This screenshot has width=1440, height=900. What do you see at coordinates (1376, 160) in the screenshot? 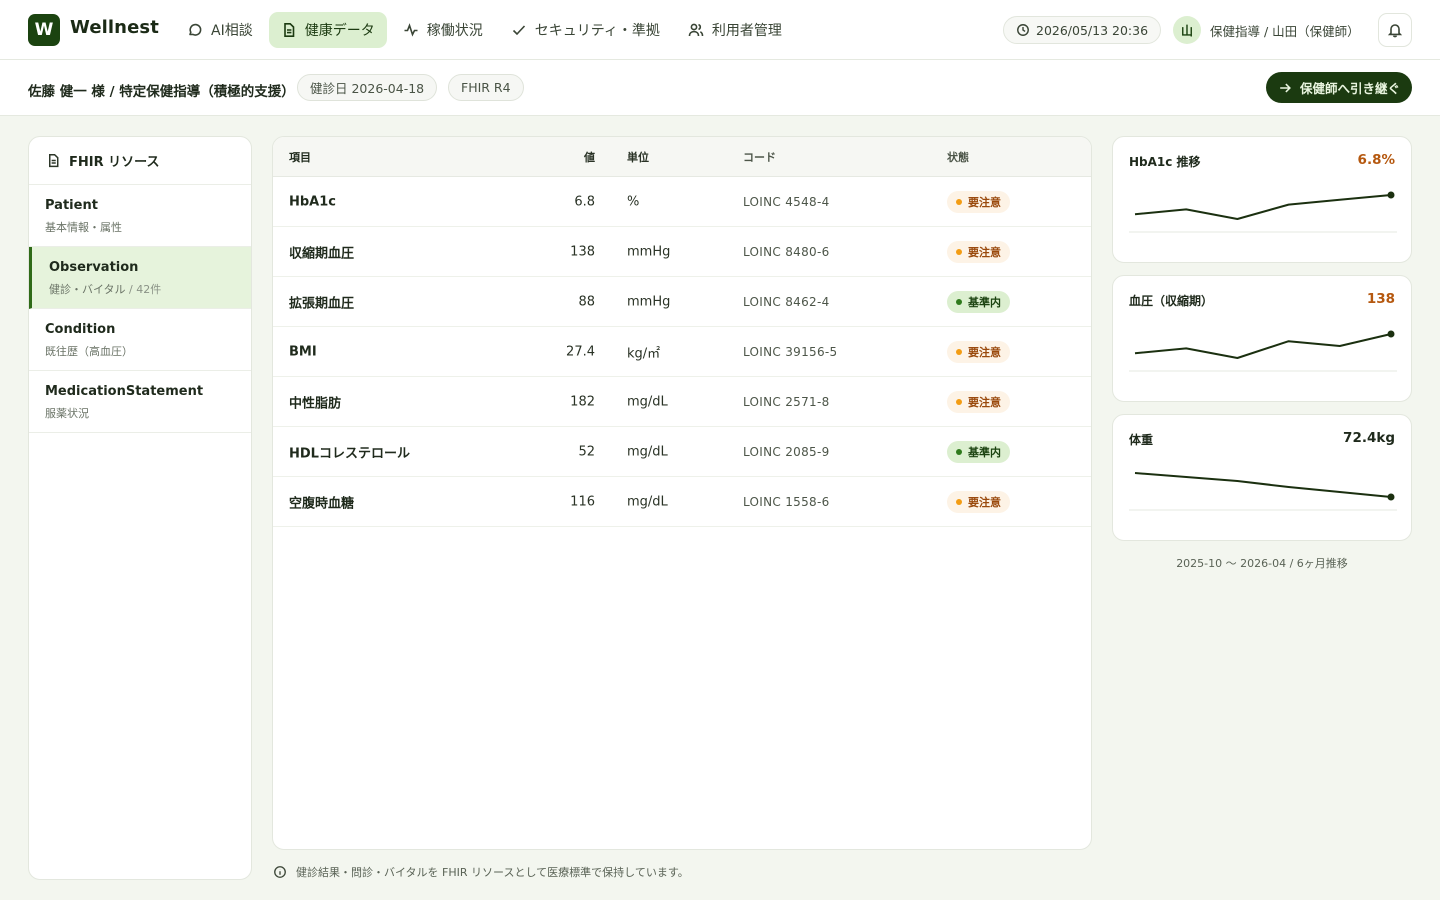
I see `trend-current-value: 6.8%` at bounding box center [1376, 160].